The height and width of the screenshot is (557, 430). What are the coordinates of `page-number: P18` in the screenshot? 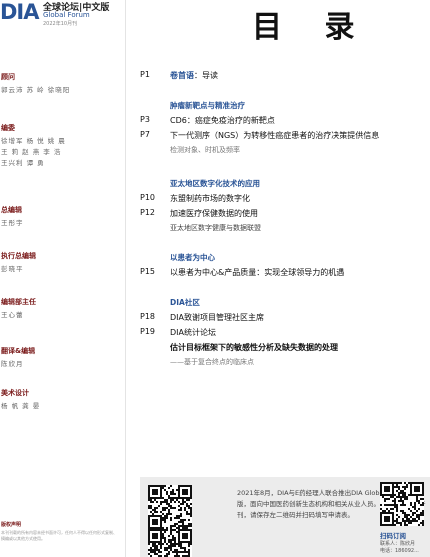 It's located at (148, 316).